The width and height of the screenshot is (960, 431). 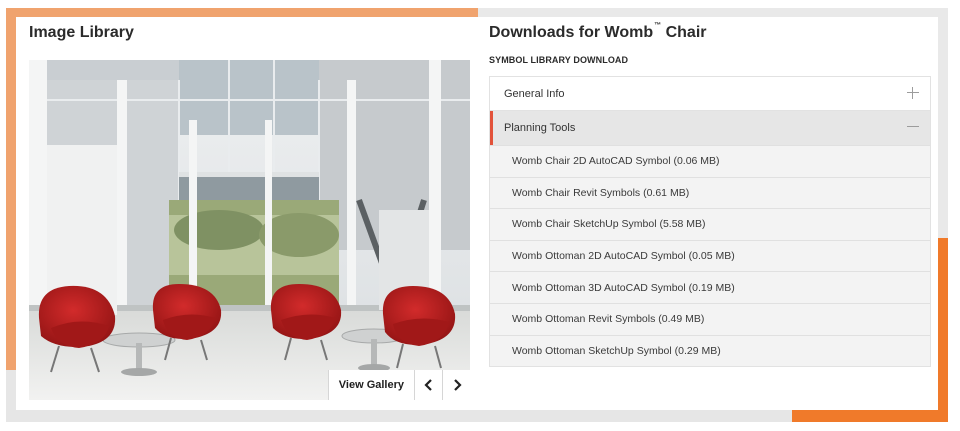 What do you see at coordinates (710, 287) in the screenshot?
I see `download-link: Womb Ottoman 3D AutoCAD Symbol (0.19 MB)` at bounding box center [710, 287].